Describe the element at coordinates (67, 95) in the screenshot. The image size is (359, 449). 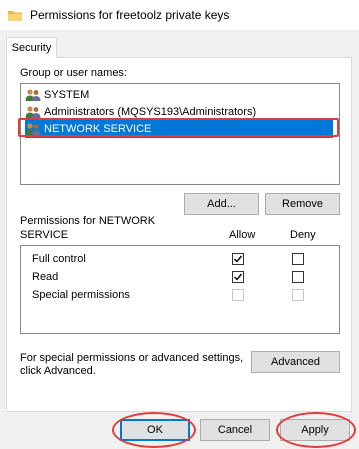
I see `list-item-label: SYSTEM` at that location.